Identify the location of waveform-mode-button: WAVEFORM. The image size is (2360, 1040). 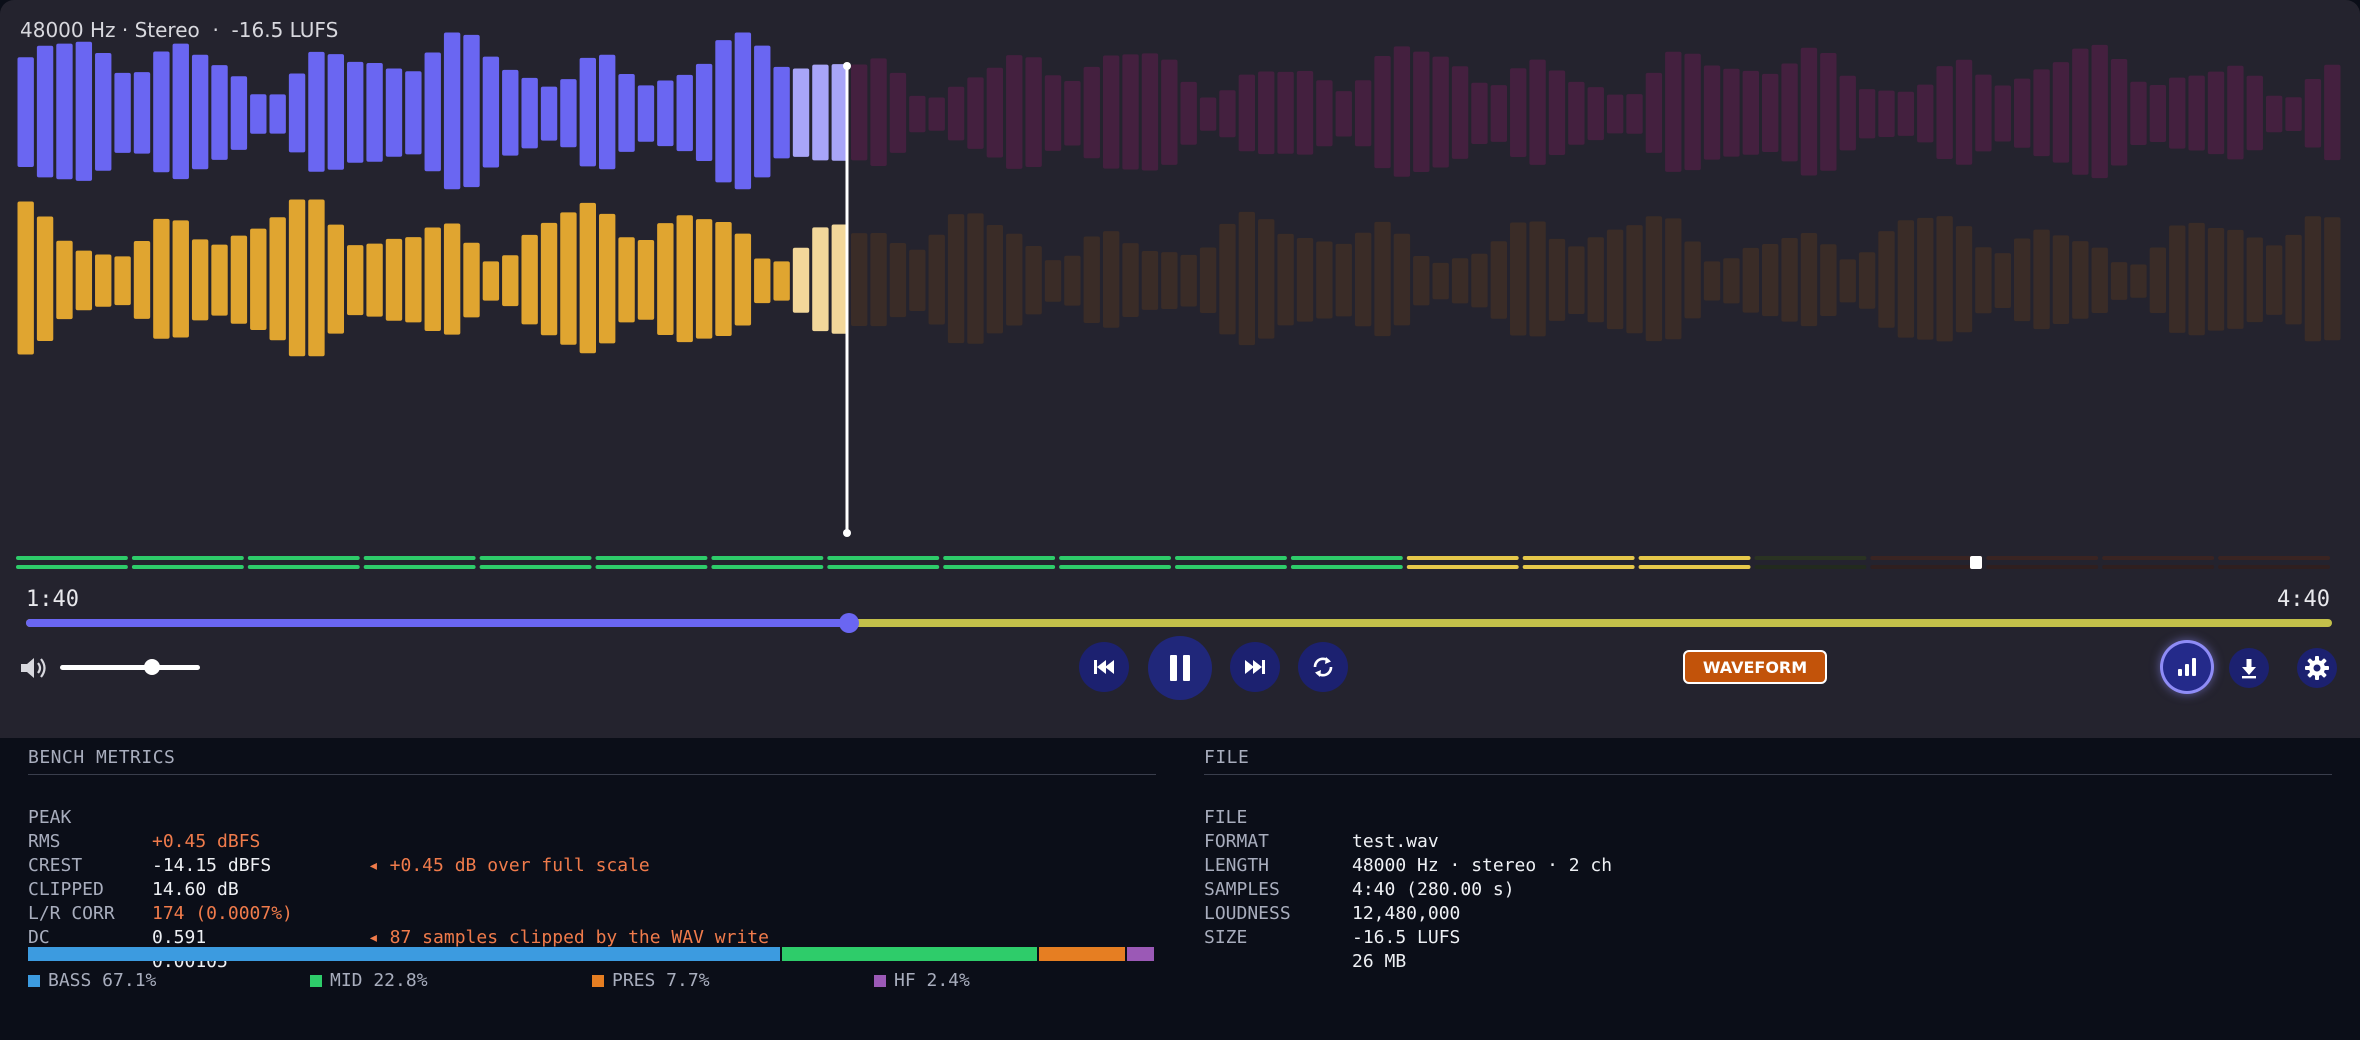
(1755, 667).